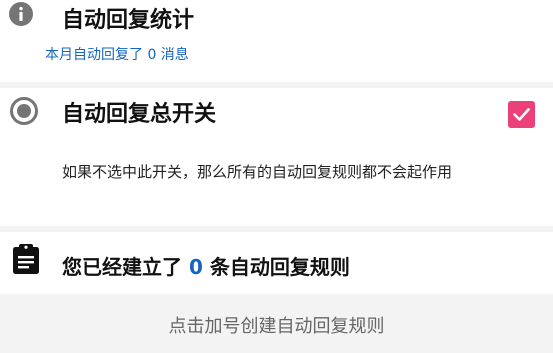 Image resolution: width=553 pixels, height=353 pixels. Describe the element at coordinates (26, 259) in the screenshot. I see `clipboard-icon` at that location.